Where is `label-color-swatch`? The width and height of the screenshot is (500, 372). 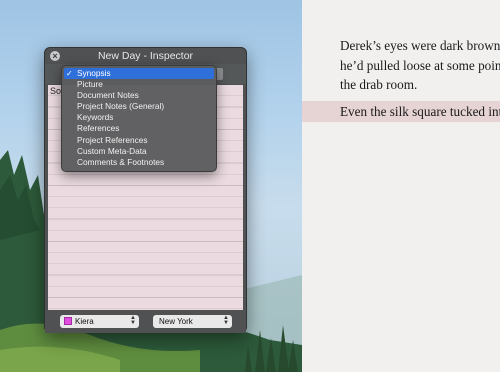 label-color-swatch is located at coordinates (68, 321).